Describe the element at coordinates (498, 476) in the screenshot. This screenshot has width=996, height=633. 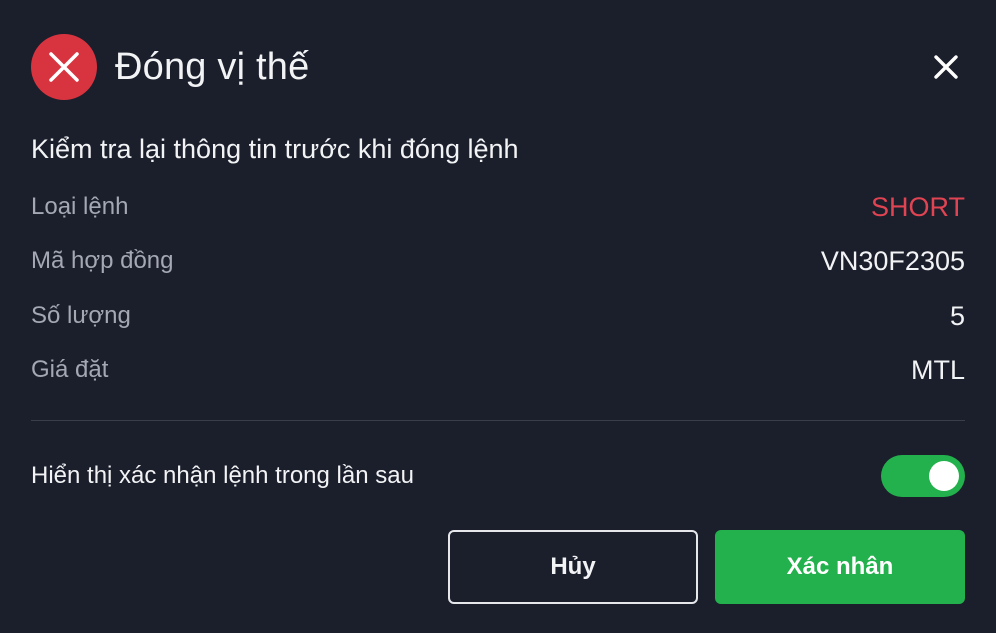
I see `show-confirmation-row: Hiển thị xác nhận lệnh trong lần sau` at that location.